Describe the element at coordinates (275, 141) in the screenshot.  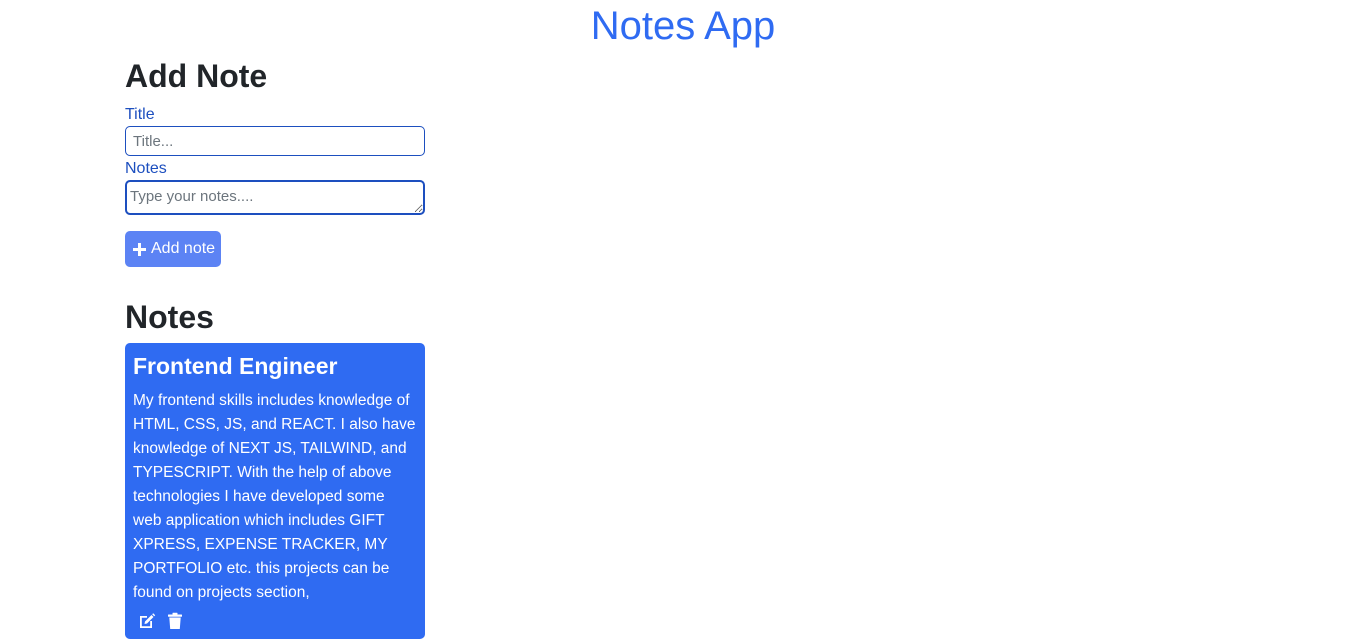
I see `title-input` at that location.